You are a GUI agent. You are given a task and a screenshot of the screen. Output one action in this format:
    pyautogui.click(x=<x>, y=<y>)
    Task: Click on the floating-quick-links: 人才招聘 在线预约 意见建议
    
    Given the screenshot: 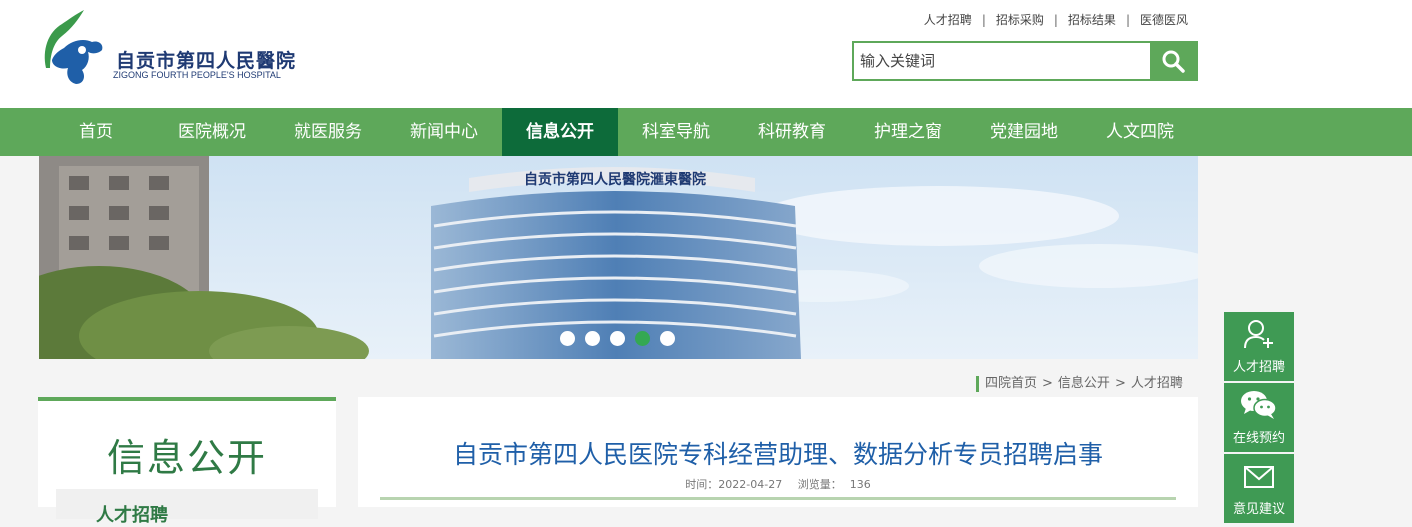 What is the action you would take?
    pyautogui.click(x=1259, y=418)
    